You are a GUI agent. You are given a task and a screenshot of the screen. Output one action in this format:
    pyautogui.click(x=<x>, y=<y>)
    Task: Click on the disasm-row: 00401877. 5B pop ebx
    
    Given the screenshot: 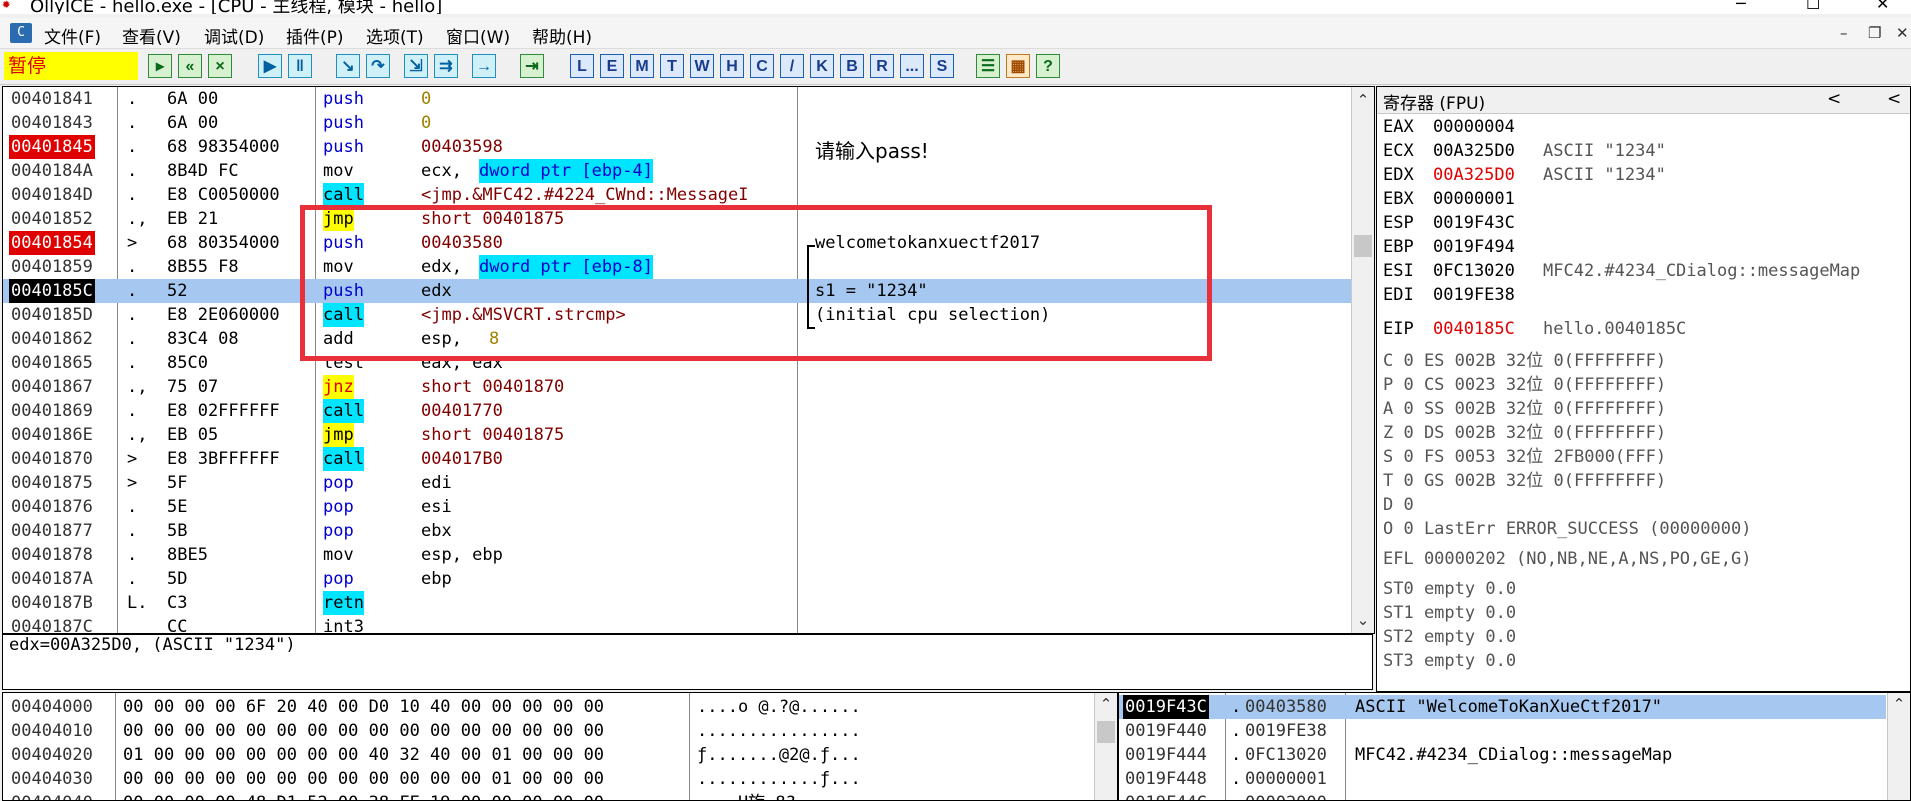 What is the action you would take?
    pyautogui.click(x=677, y=531)
    